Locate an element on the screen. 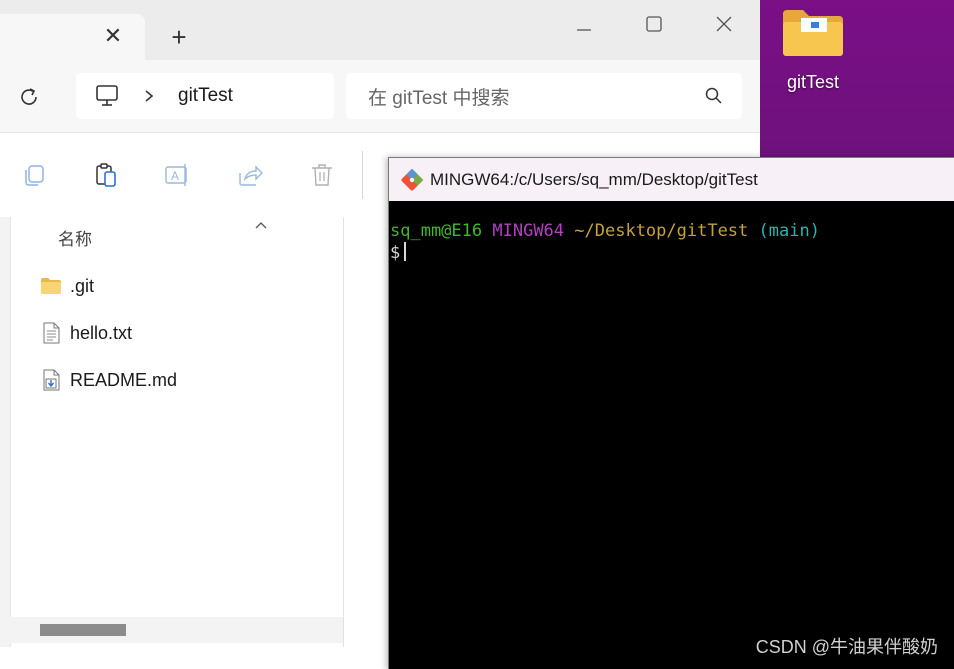 Image resolution: width=954 pixels, height=669 pixels. prompt-branch: (main) is located at coordinates (789, 231).